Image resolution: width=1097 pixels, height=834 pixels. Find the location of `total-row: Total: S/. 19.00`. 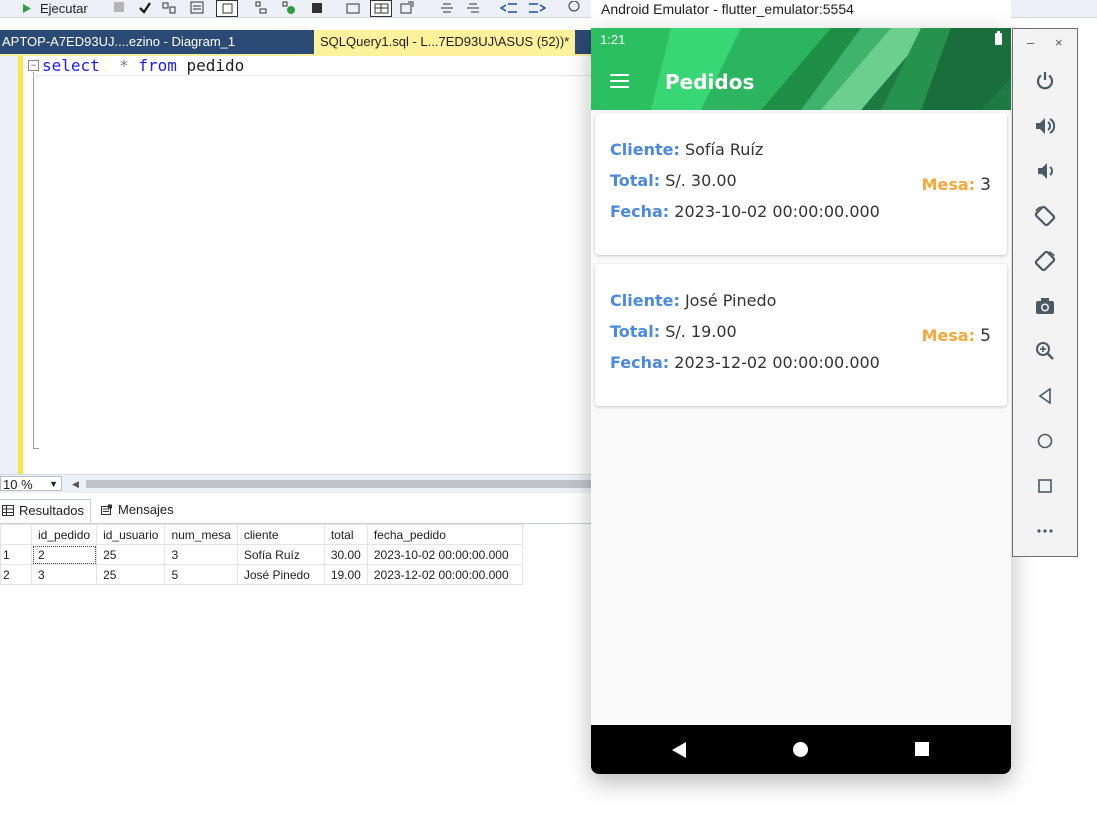

total-row: Total: S/. 19.00 is located at coordinates (673, 331).